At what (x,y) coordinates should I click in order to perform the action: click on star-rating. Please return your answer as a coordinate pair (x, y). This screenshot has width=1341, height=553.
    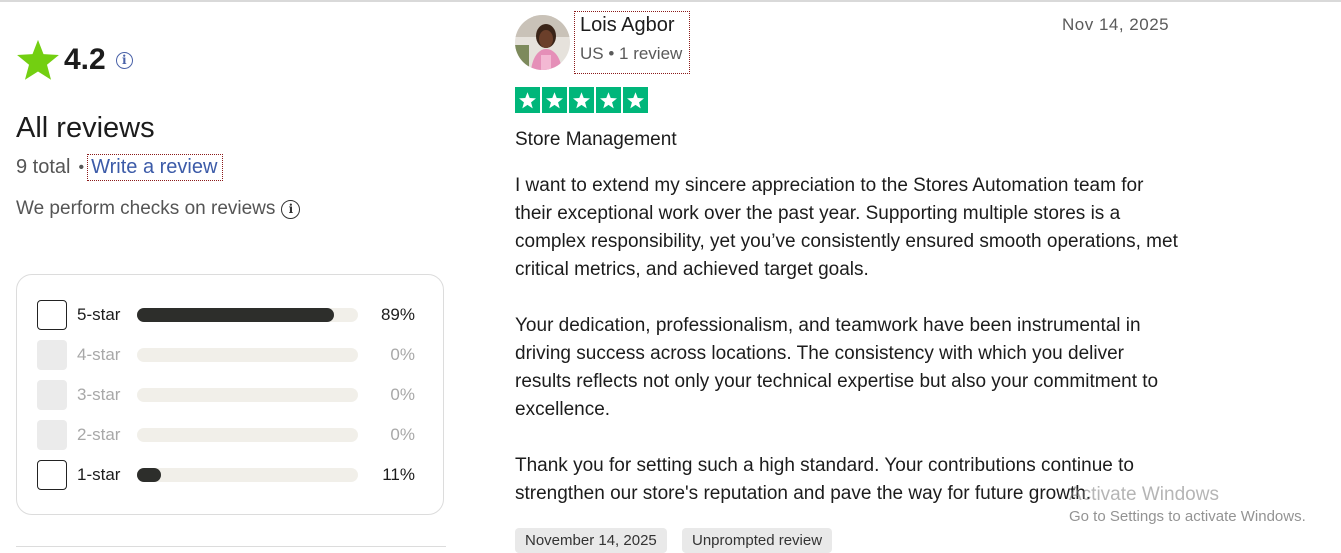
    Looking at the image, I should click on (581, 100).